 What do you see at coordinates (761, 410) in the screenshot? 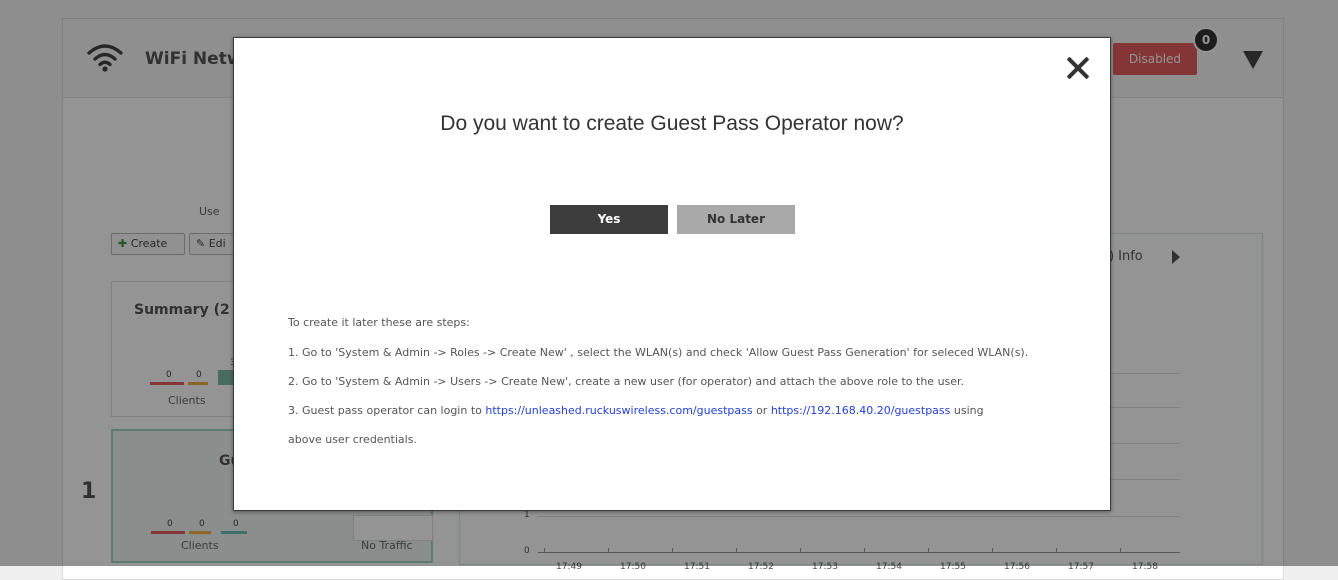
I see `step-3-or: or` at bounding box center [761, 410].